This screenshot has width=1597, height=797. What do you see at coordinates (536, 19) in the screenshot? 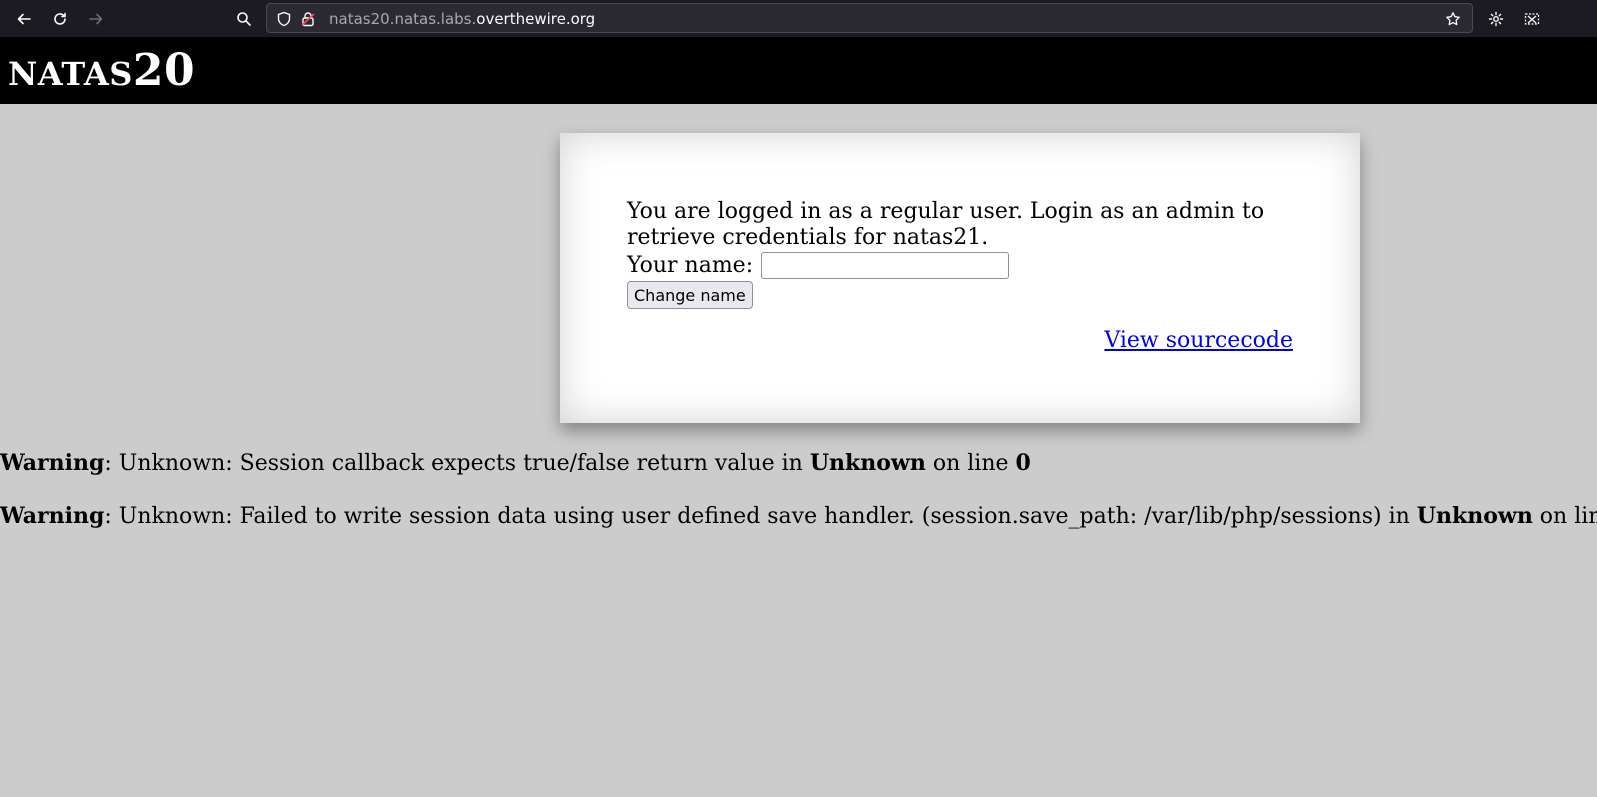
I see `url-host-main: overthewire.org` at bounding box center [536, 19].